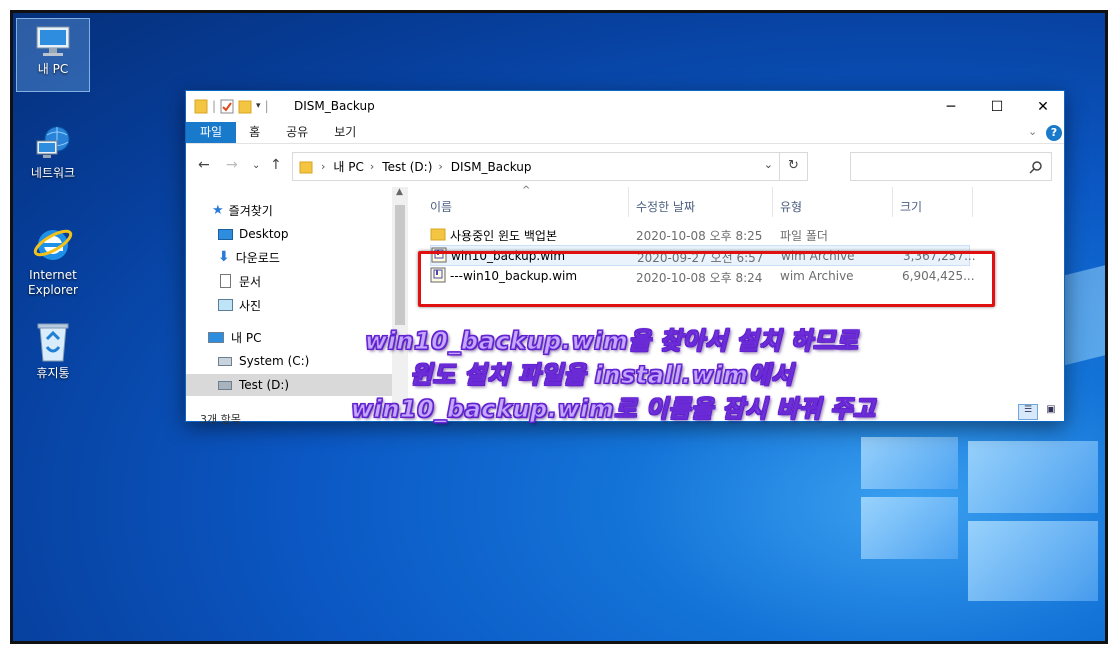 The image size is (1120, 654). What do you see at coordinates (53, 373) in the screenshot?
I see `desktop-icon-label: 휴지통` at bounding box center [53, 373].